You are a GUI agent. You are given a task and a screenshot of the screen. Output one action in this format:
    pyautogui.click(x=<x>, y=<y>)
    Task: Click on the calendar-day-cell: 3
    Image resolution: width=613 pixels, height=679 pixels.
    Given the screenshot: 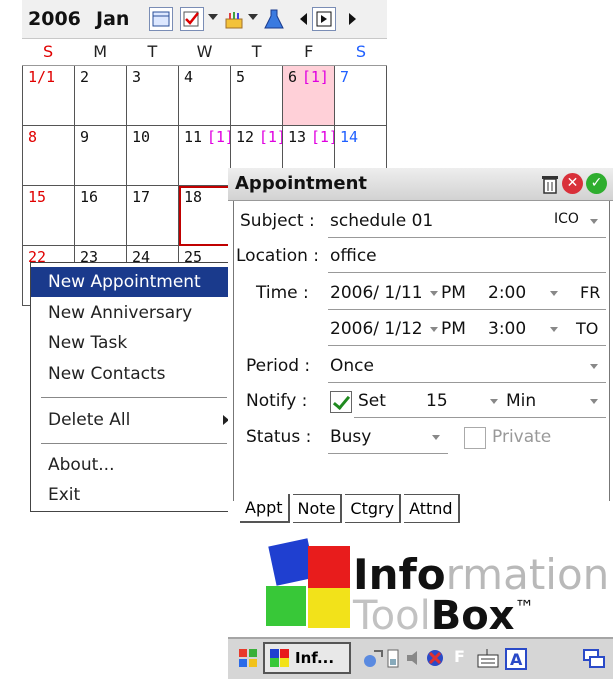 What is the action you would take?
    pyautogui.click(x=153, y=96)
    